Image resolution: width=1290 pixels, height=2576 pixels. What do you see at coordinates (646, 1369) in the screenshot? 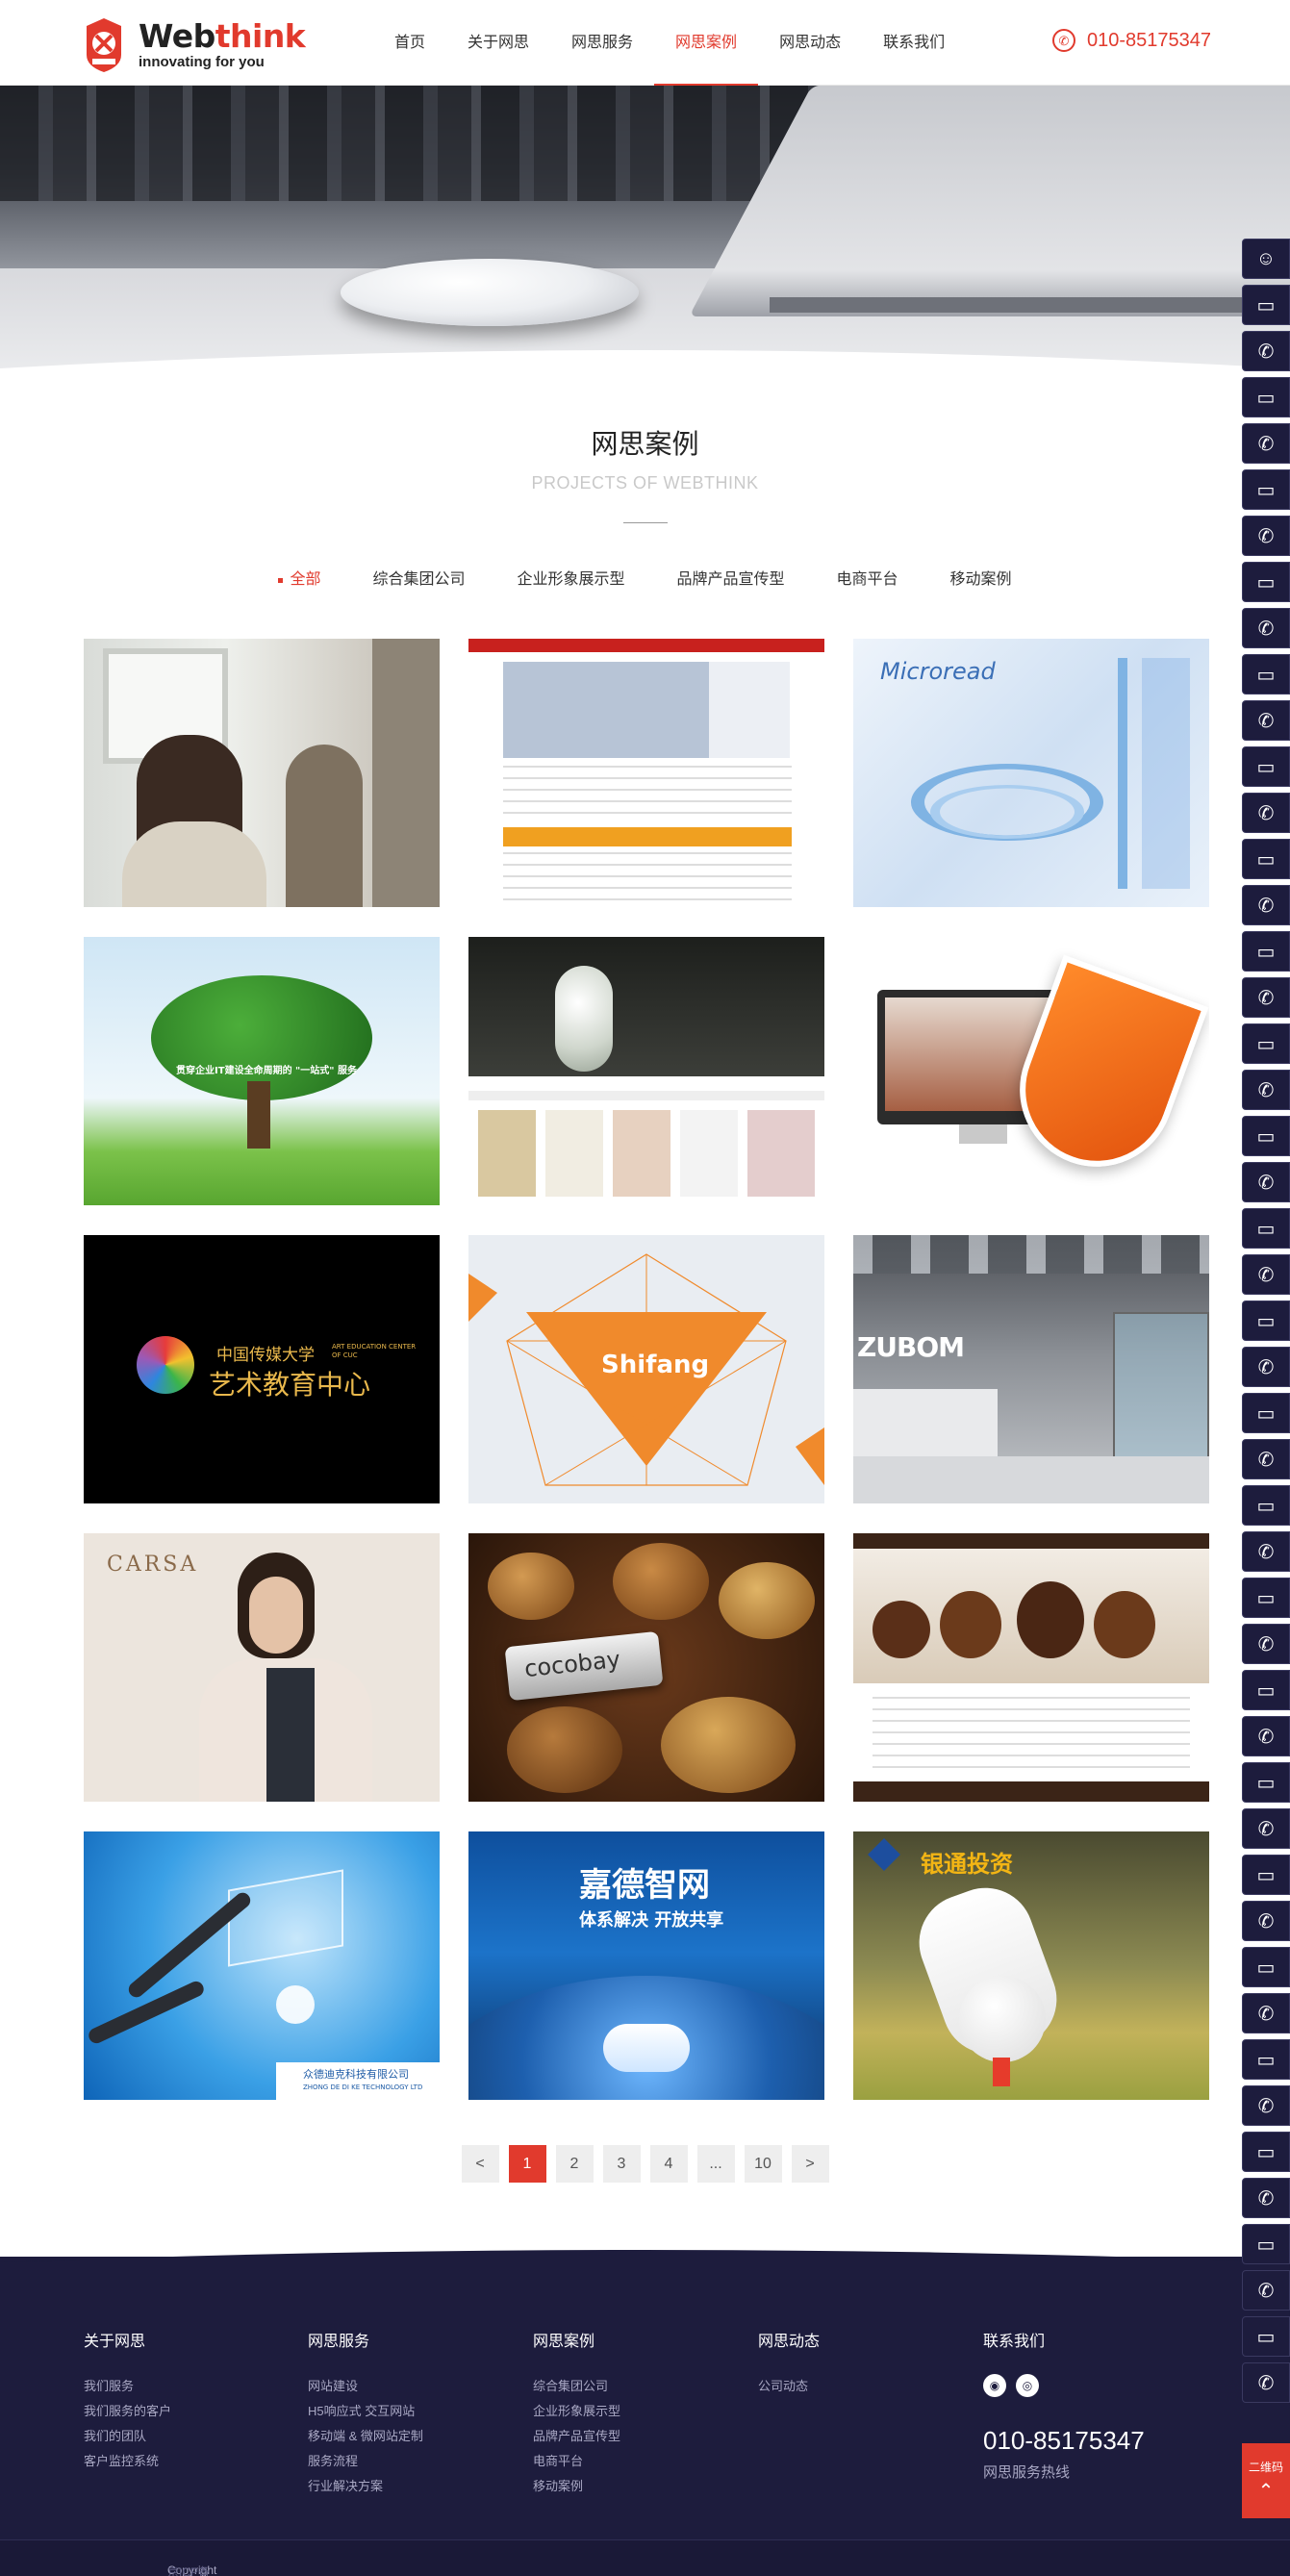
I see `case-card-8: Shifang` at bounding box center [646, 1369].